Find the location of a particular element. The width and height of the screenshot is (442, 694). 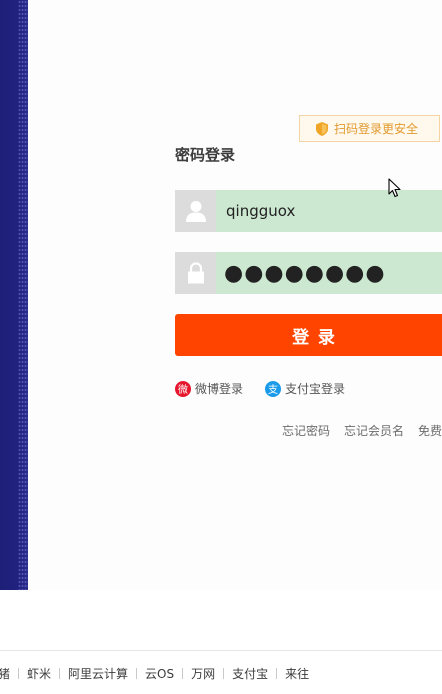

forgot-username-link: 忘记会员名 is located at coordinates (374, 430).